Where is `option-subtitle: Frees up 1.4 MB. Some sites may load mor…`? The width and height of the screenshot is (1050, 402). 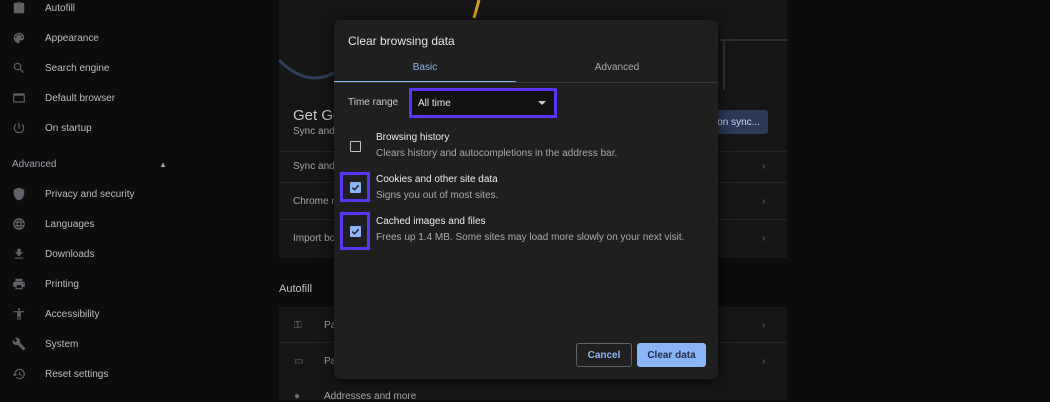
option-subtitle: Frees up 1.4 MB. Some sites may load mor… is located at coordinates (530, 237).